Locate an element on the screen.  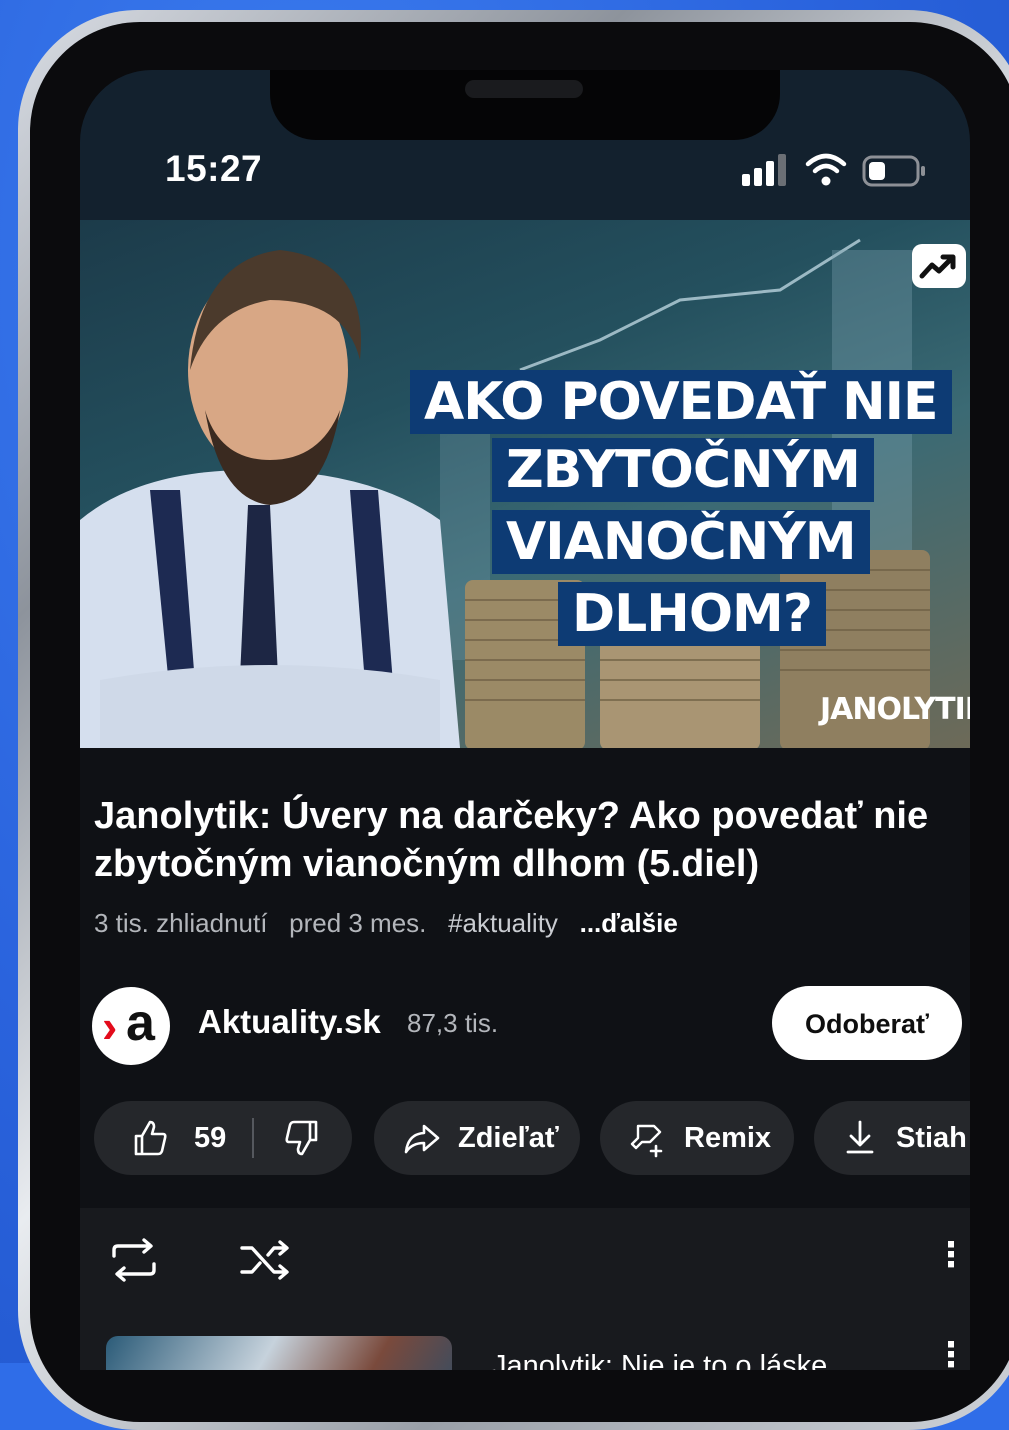
remix-button: Remix is located at coordinates (697, 1138).